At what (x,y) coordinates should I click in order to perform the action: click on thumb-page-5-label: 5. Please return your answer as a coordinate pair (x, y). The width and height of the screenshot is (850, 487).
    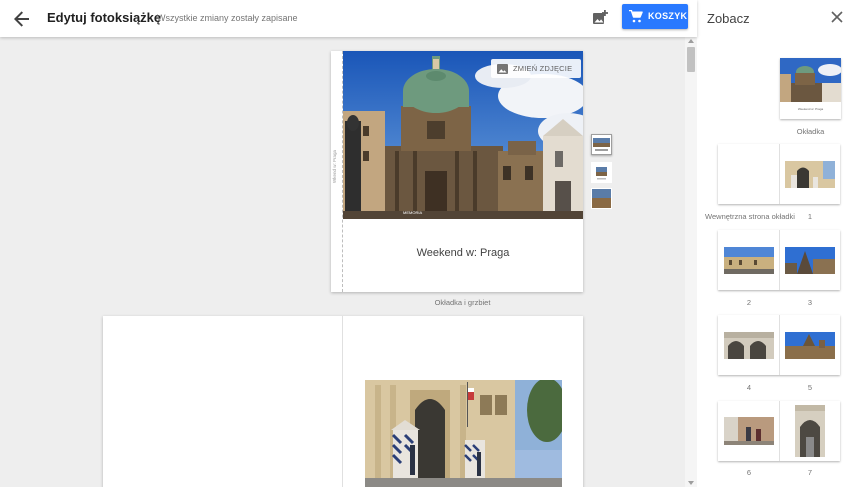
    Looking at the image, I should click on (810, 387).